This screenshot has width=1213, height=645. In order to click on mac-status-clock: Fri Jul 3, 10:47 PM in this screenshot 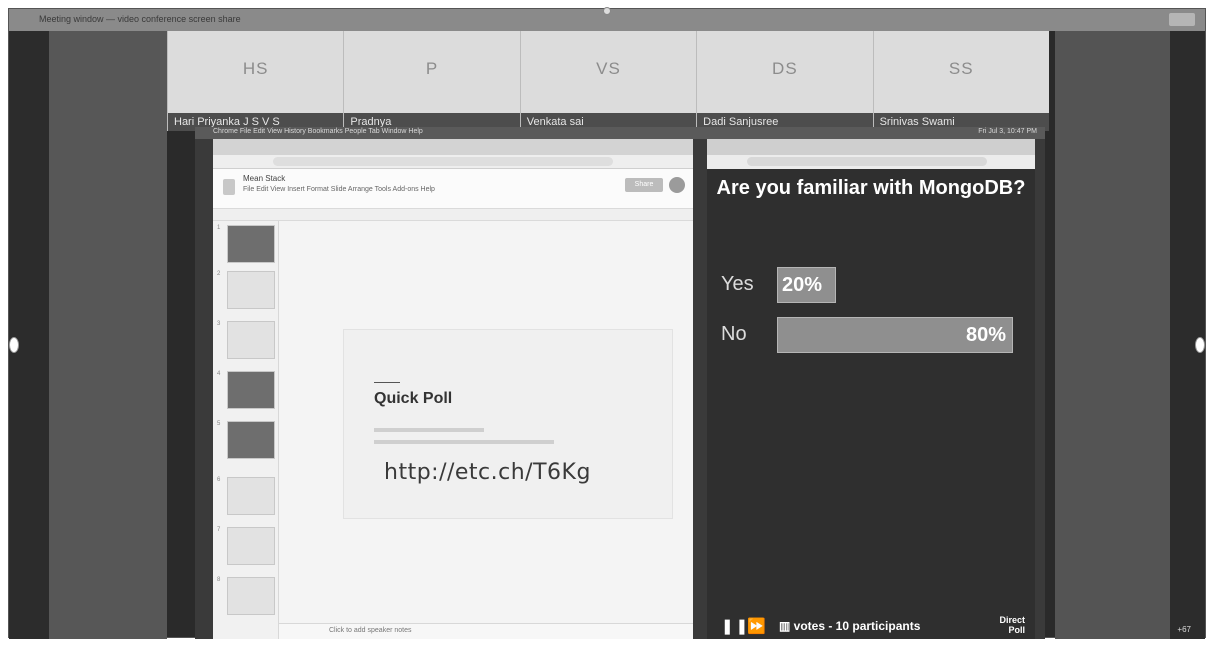, I will do `click(1007, 131)`.